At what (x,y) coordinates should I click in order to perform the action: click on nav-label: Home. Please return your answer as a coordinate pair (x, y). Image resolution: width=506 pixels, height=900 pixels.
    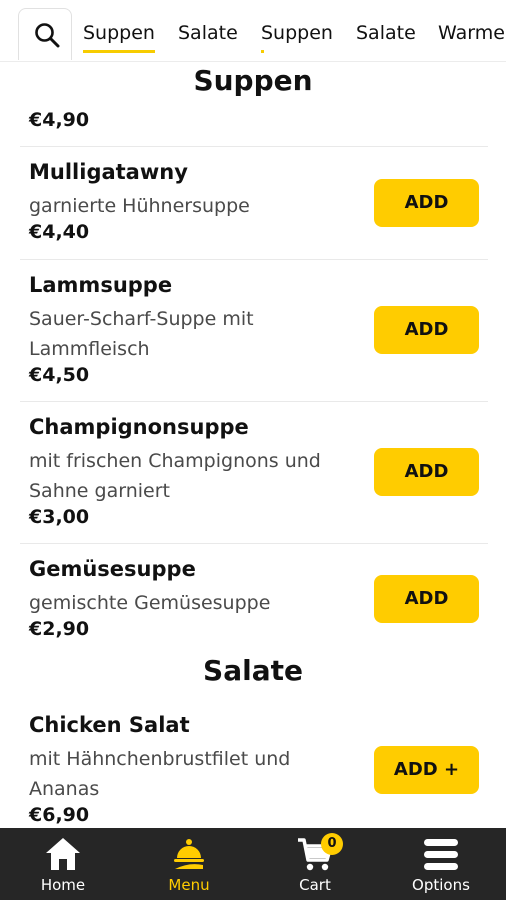
    Looking at the image, I should click on (63, 885).